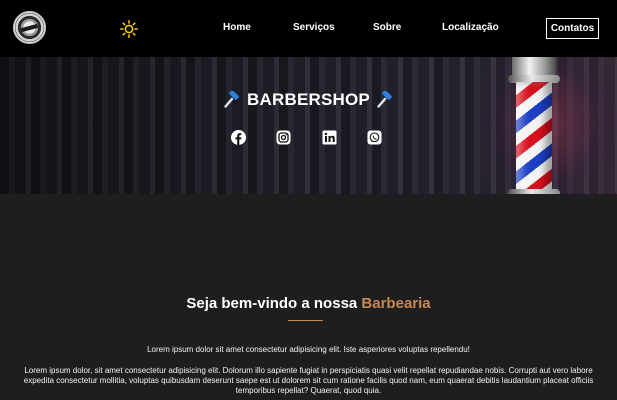 The height and width of the screenshot is (400, 617). I want to click on welcome-heading-text: Seja bem-vindo a nossa, so click(274, 303).